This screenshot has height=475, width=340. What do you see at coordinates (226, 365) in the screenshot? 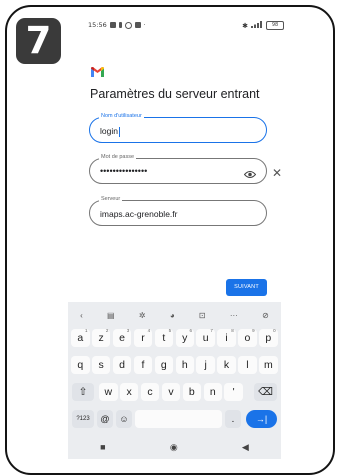
I see `key-k: k` at bounding box center [226, 365].